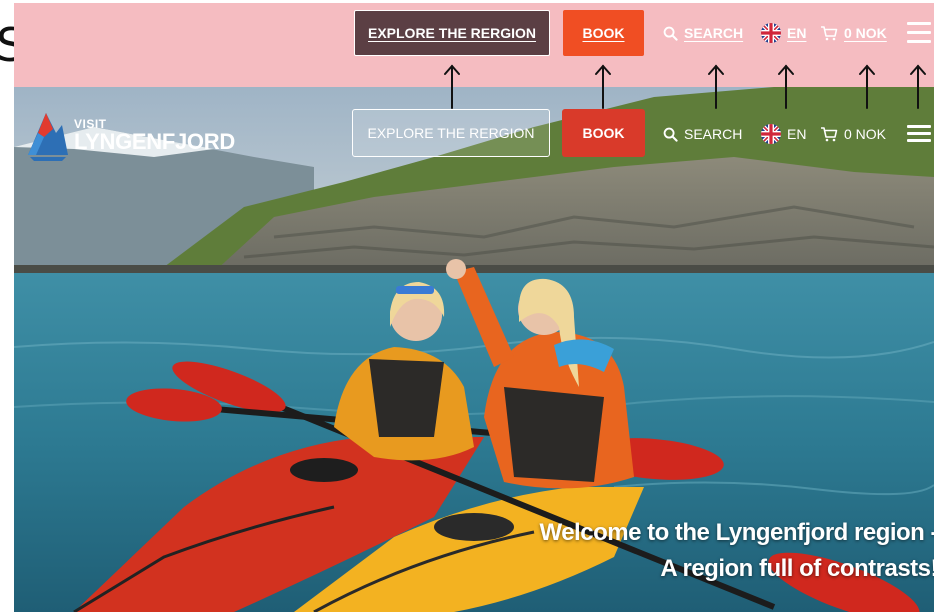 This screenshot has height=612, width=934. I want to click on menu-button-zoomed, so click(919, 33).